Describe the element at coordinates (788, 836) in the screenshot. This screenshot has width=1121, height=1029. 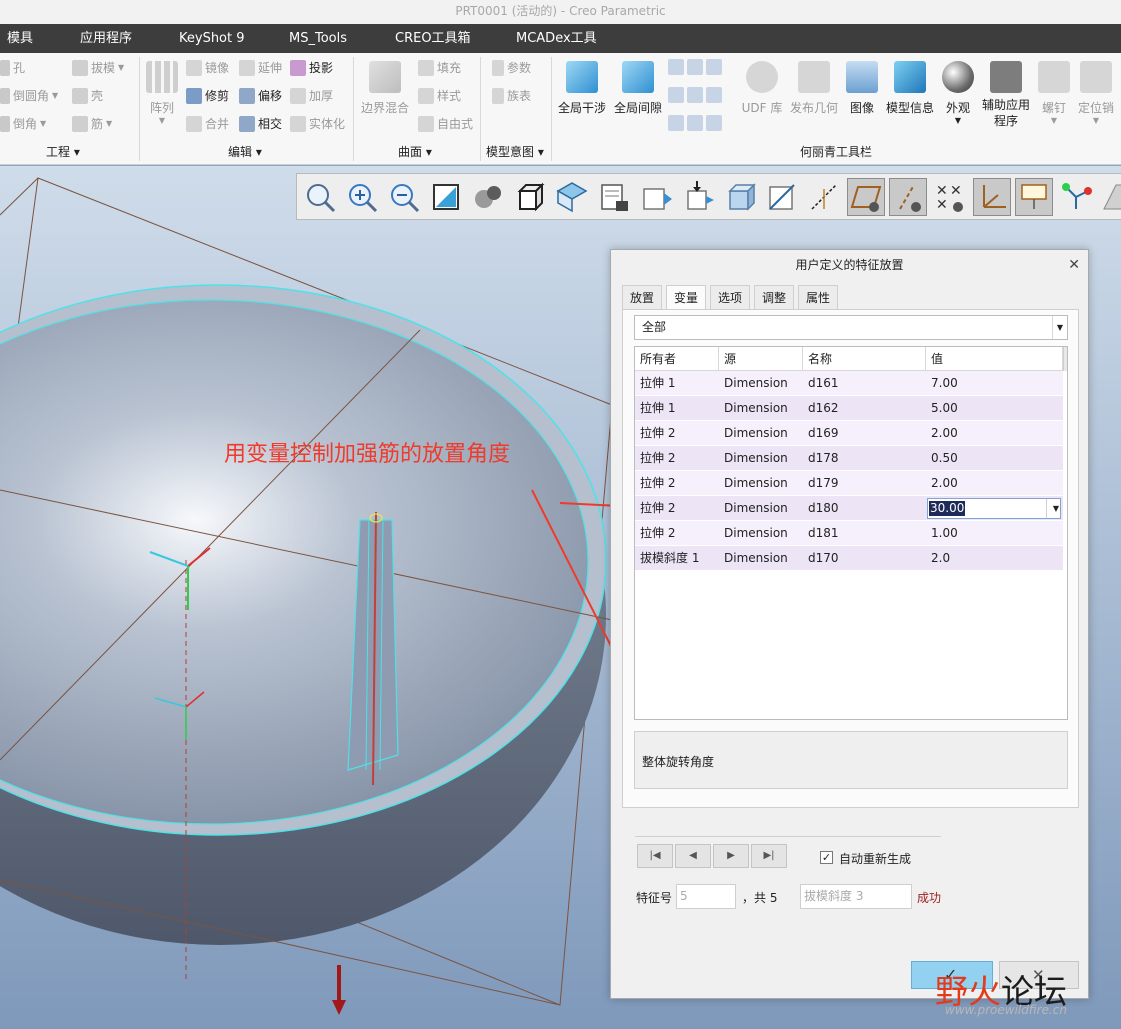
I see `divider` at that location.